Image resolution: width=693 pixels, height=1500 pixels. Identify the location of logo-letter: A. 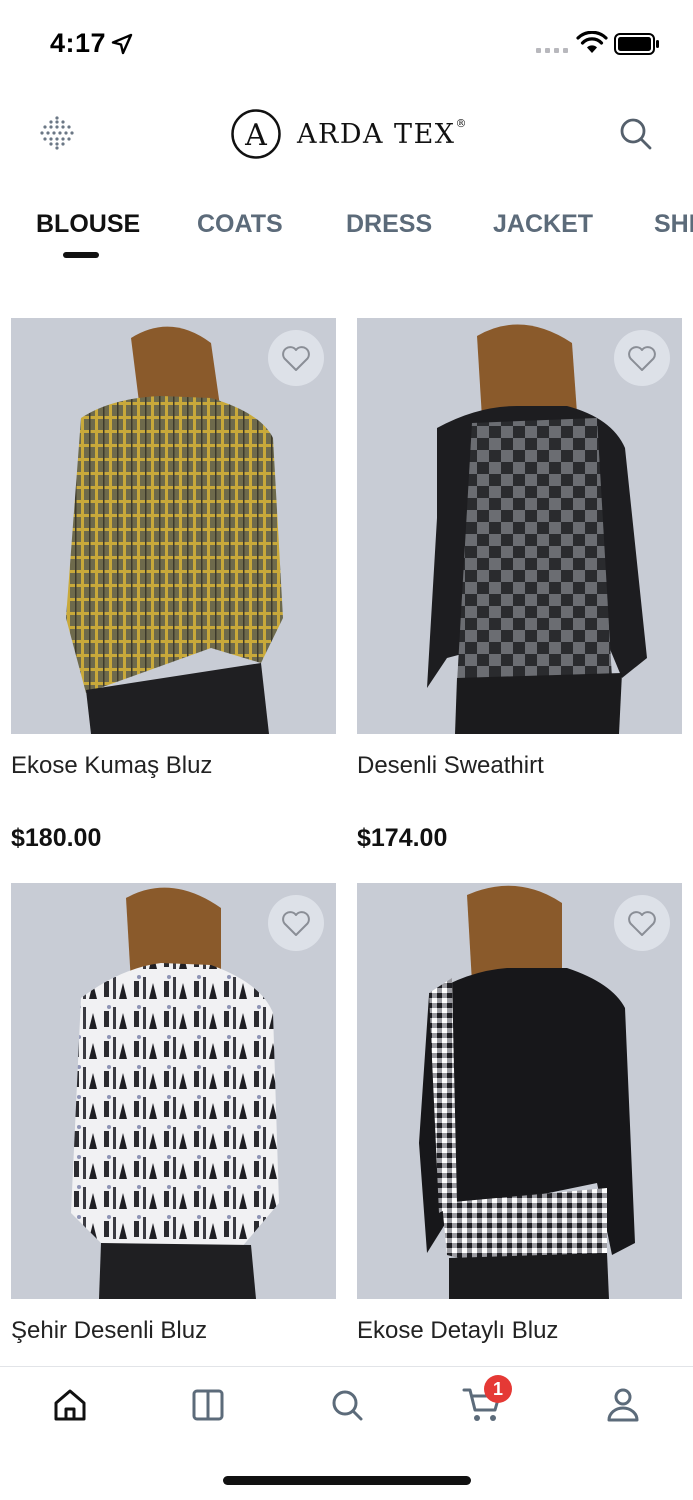
(255, 135).